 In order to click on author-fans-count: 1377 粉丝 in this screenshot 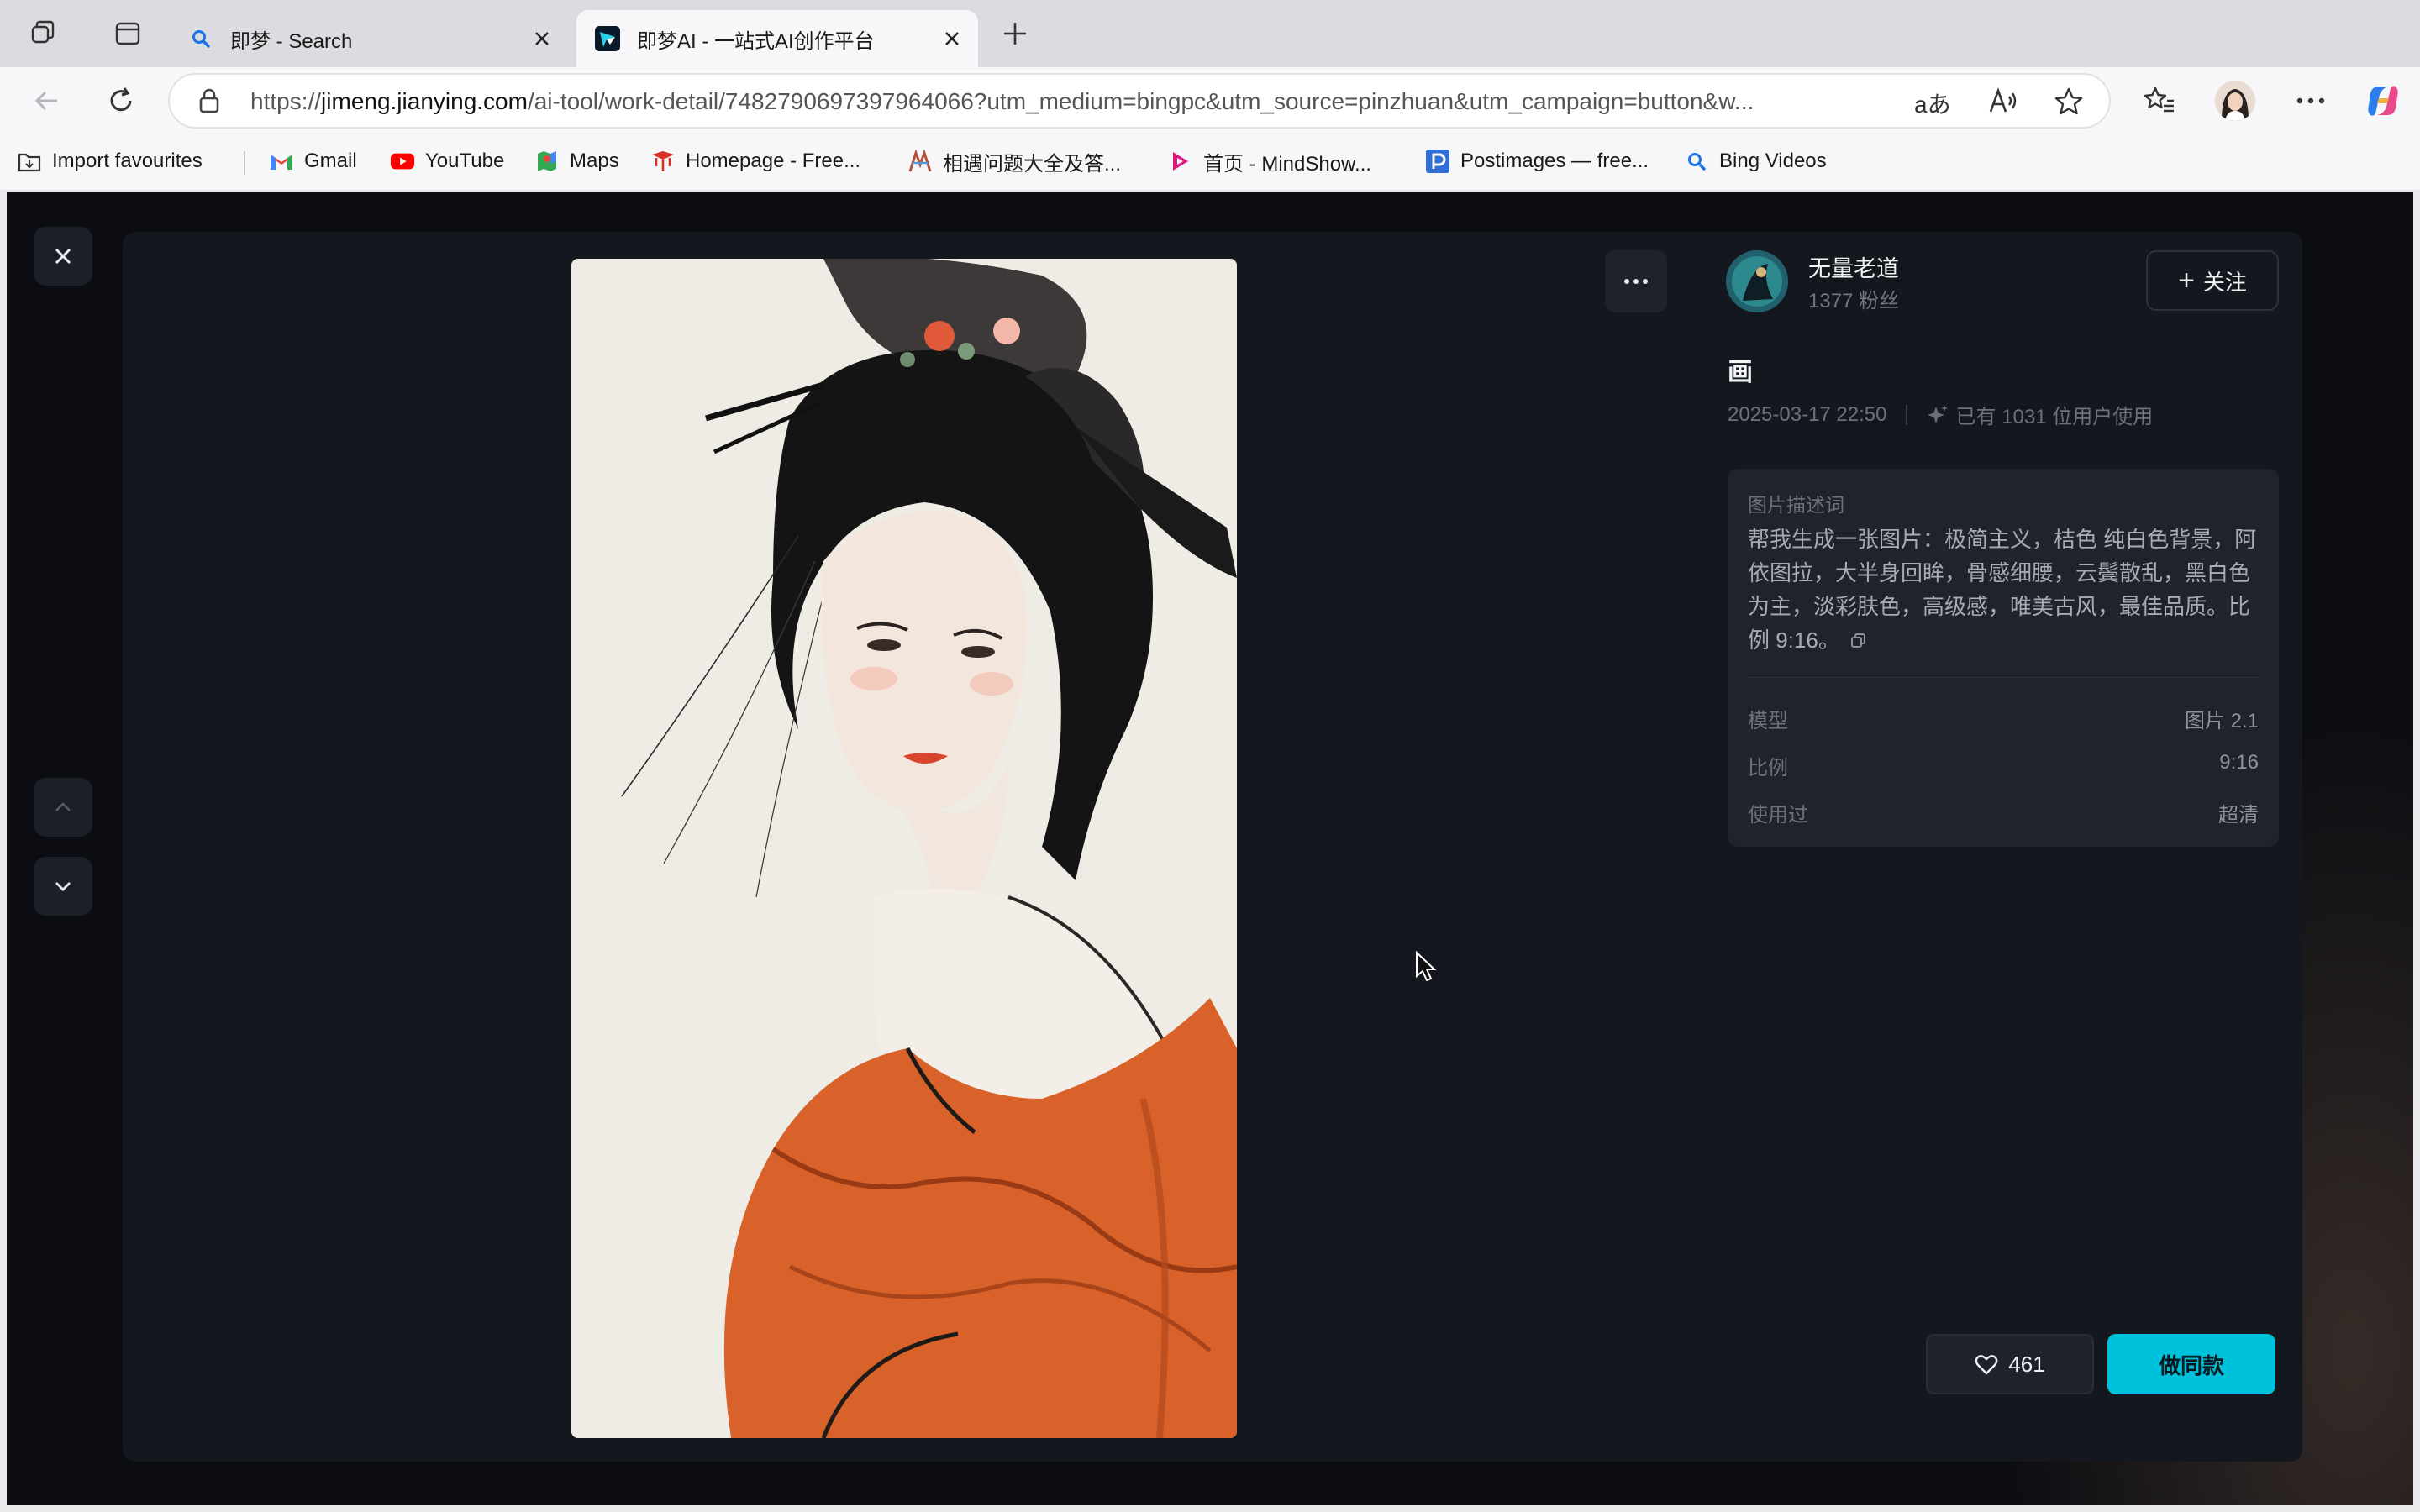, I will do `click(1854, 301)`.